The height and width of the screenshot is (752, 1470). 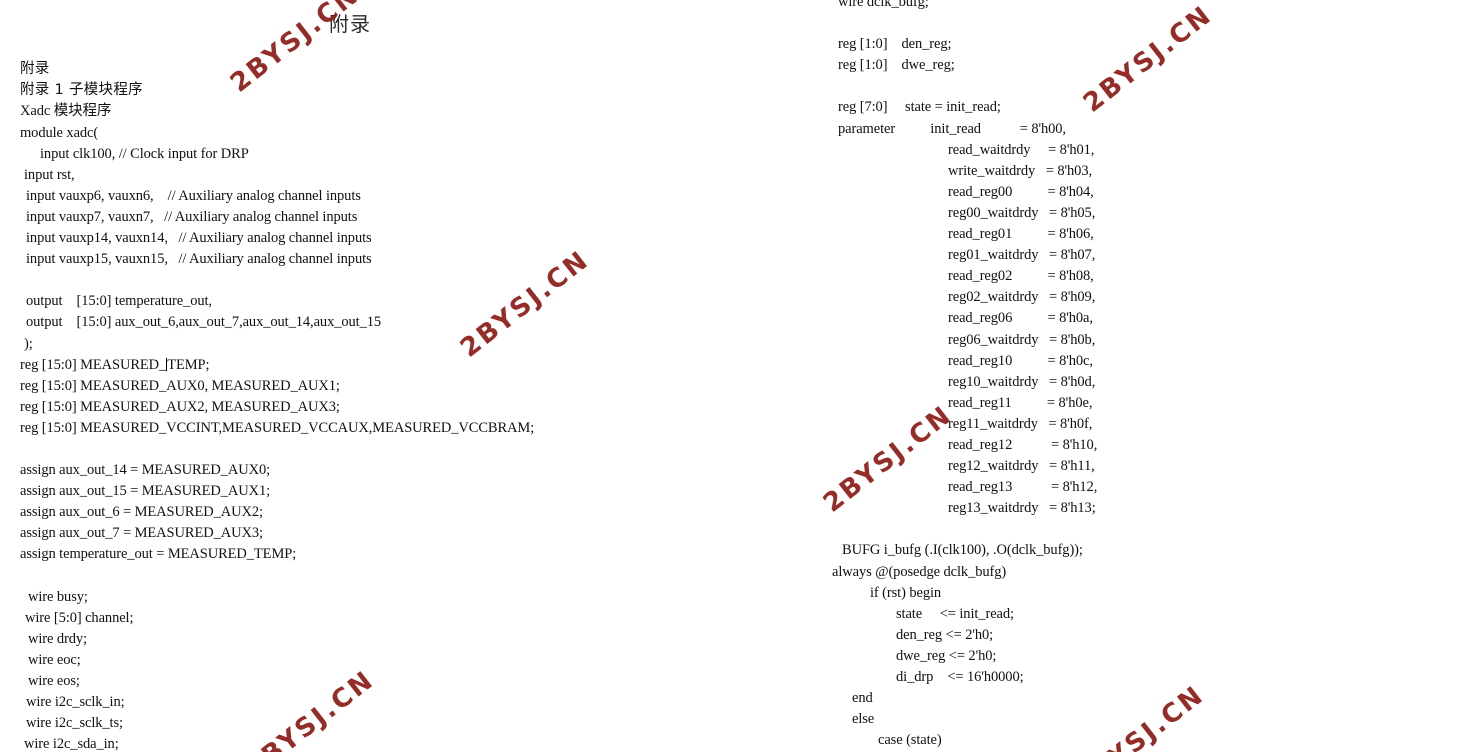 I want to click on code-line: reg01_waitdrdy = 8'h07,, so click(x=1022, y=255).